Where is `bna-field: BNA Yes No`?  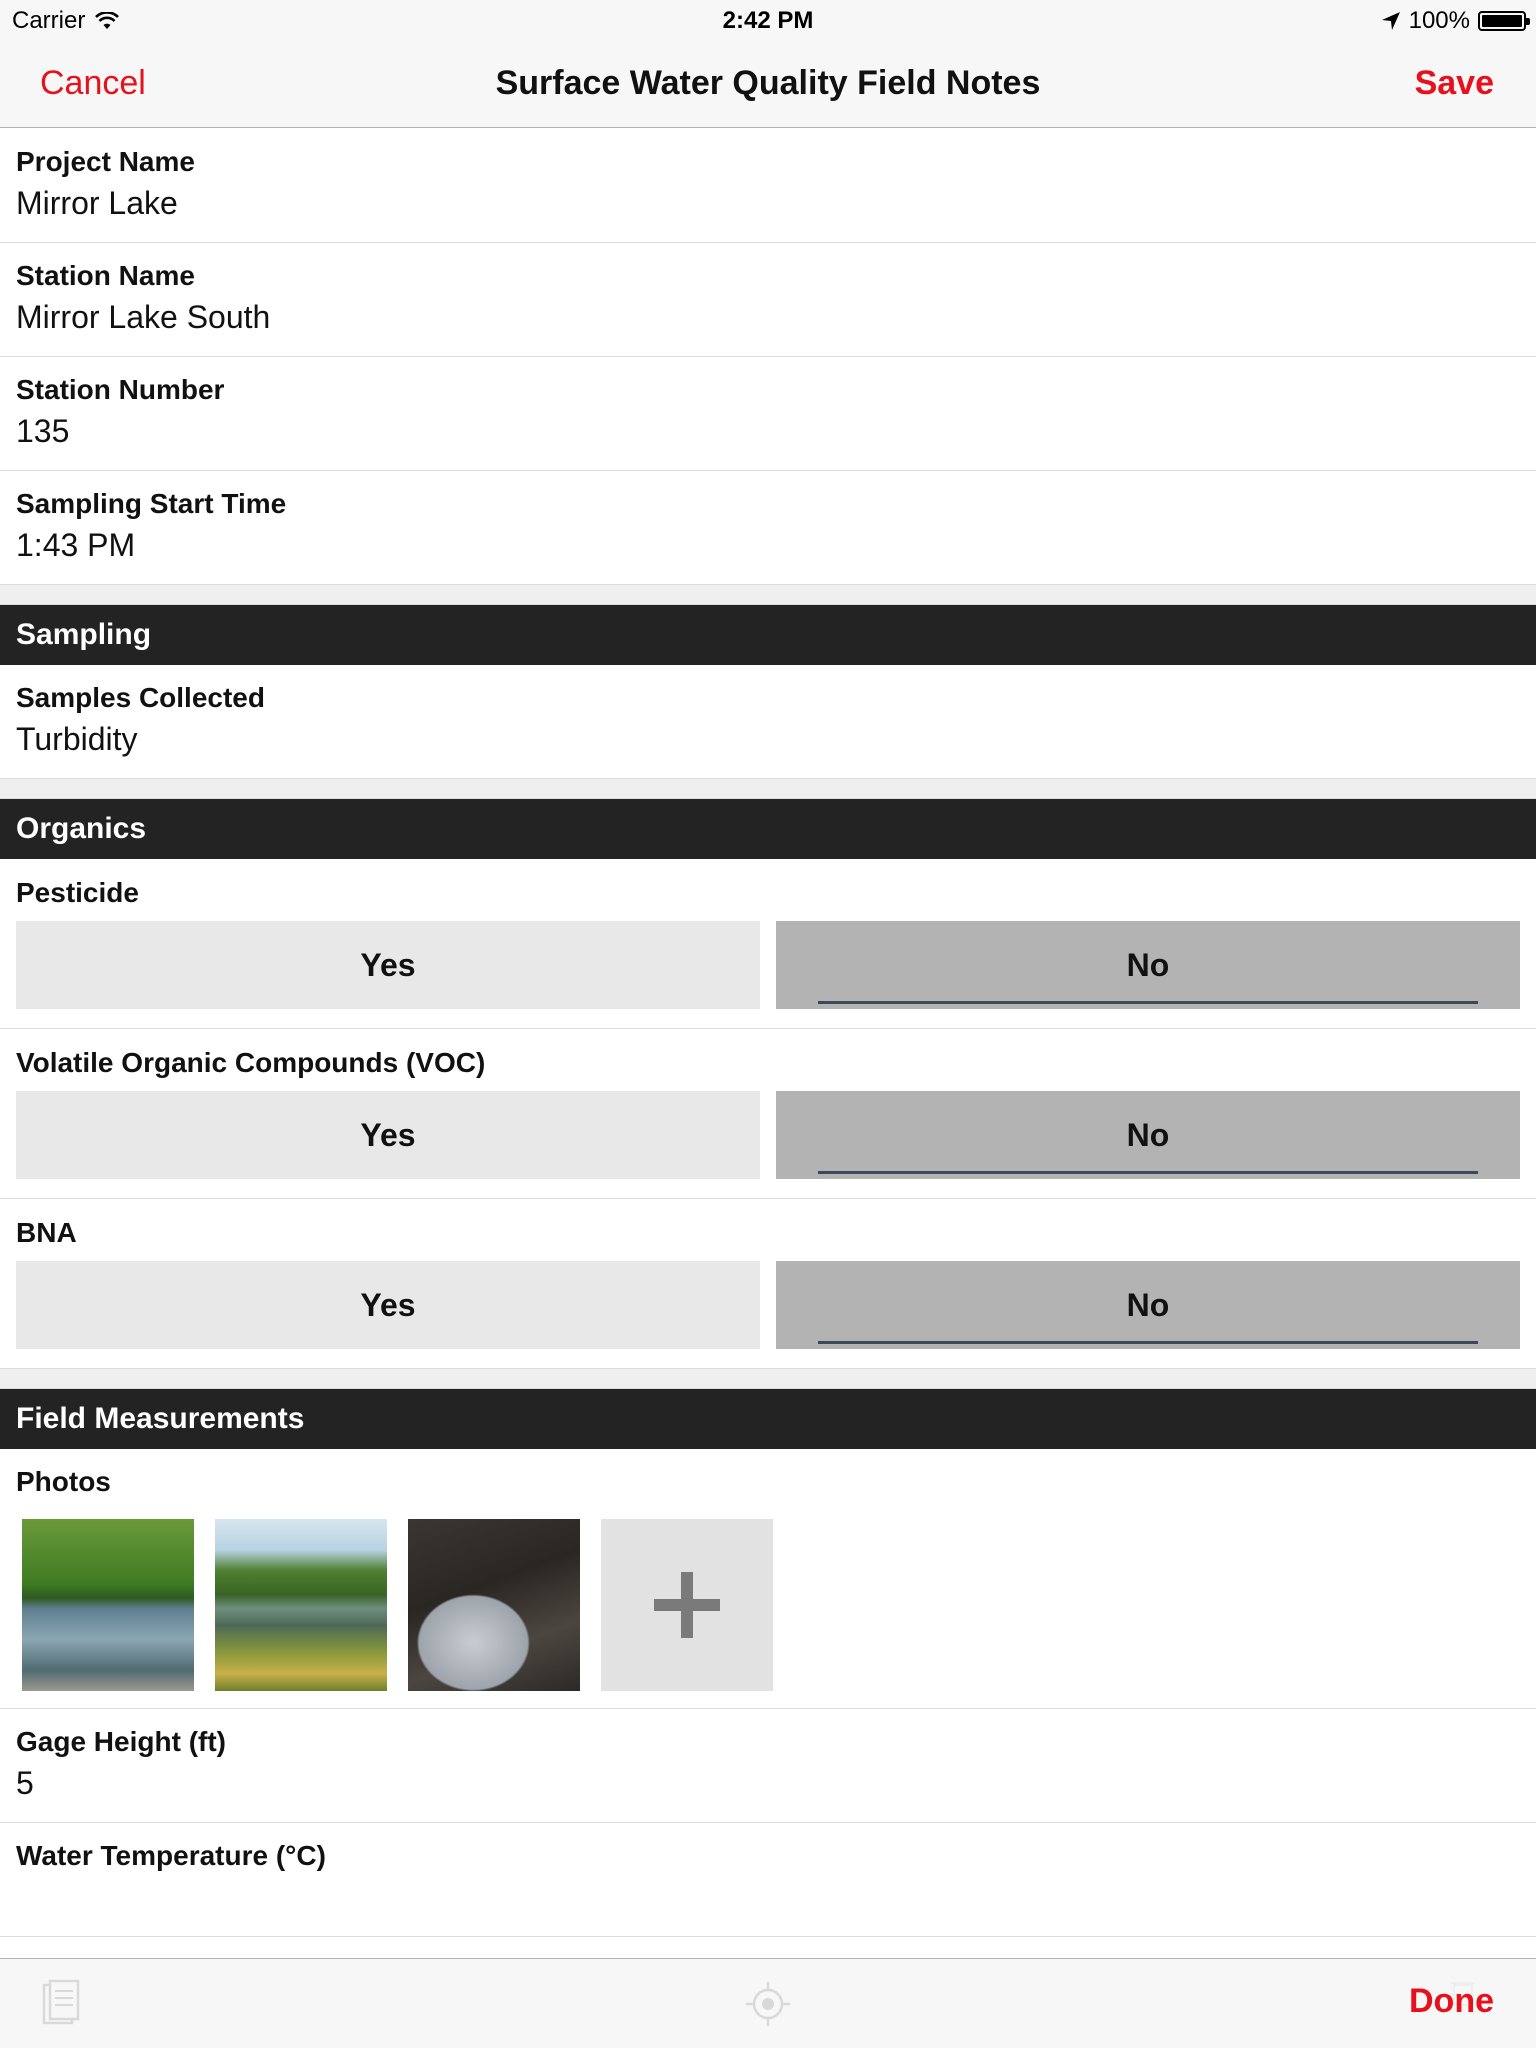 bna-field: BNA Yes No is located at coordinates (768, 1284).